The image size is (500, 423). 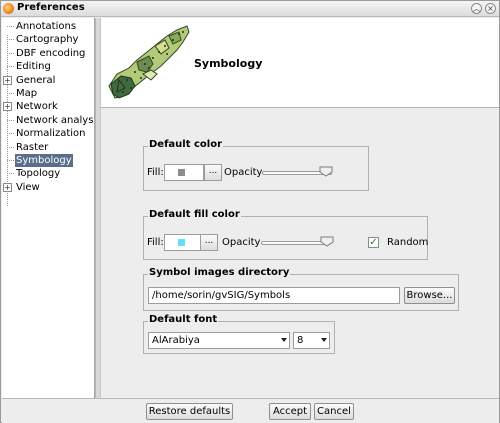 I want to click on tree-item-label: Map, so click(x=27, y=93).